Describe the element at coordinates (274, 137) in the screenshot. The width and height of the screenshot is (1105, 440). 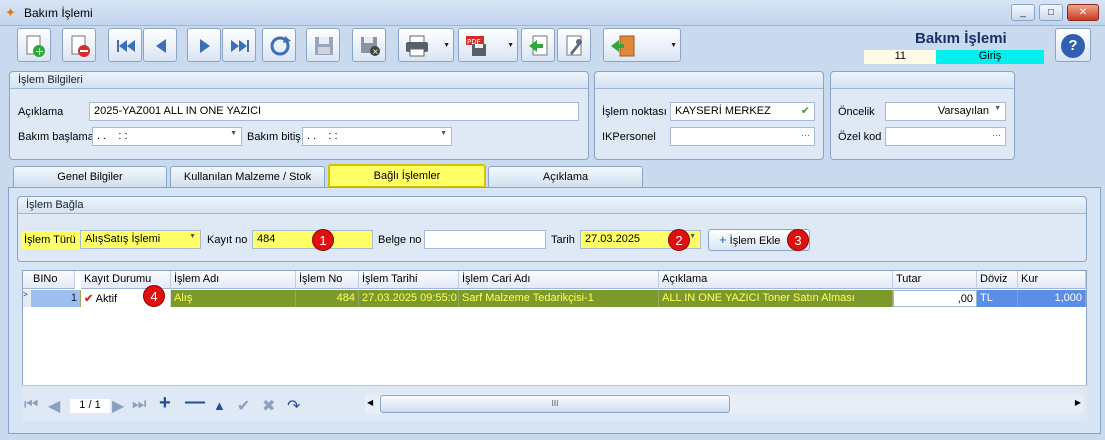
I see `bakim-bitis-label: Bakım bitiş` at that location.